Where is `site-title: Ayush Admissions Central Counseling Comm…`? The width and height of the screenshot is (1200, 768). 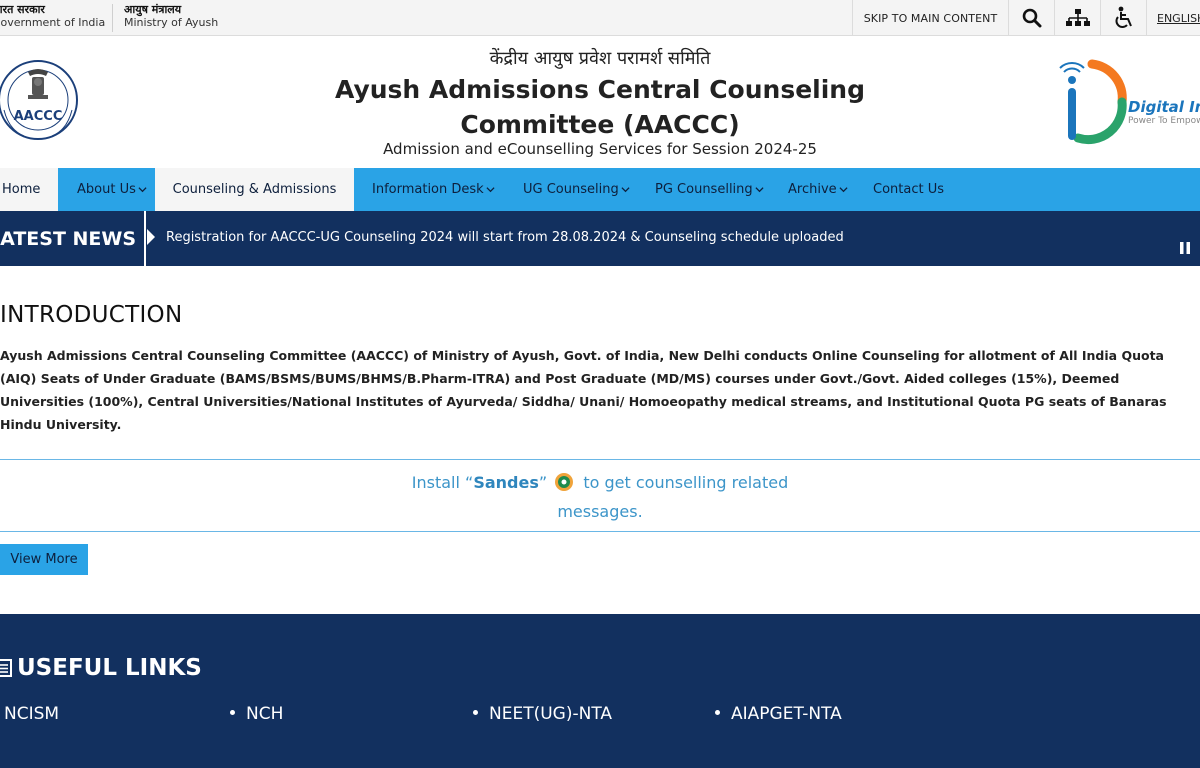 site-title: Ayush Admissions Central Counseling Comm… is located at coordinates (600, 107).